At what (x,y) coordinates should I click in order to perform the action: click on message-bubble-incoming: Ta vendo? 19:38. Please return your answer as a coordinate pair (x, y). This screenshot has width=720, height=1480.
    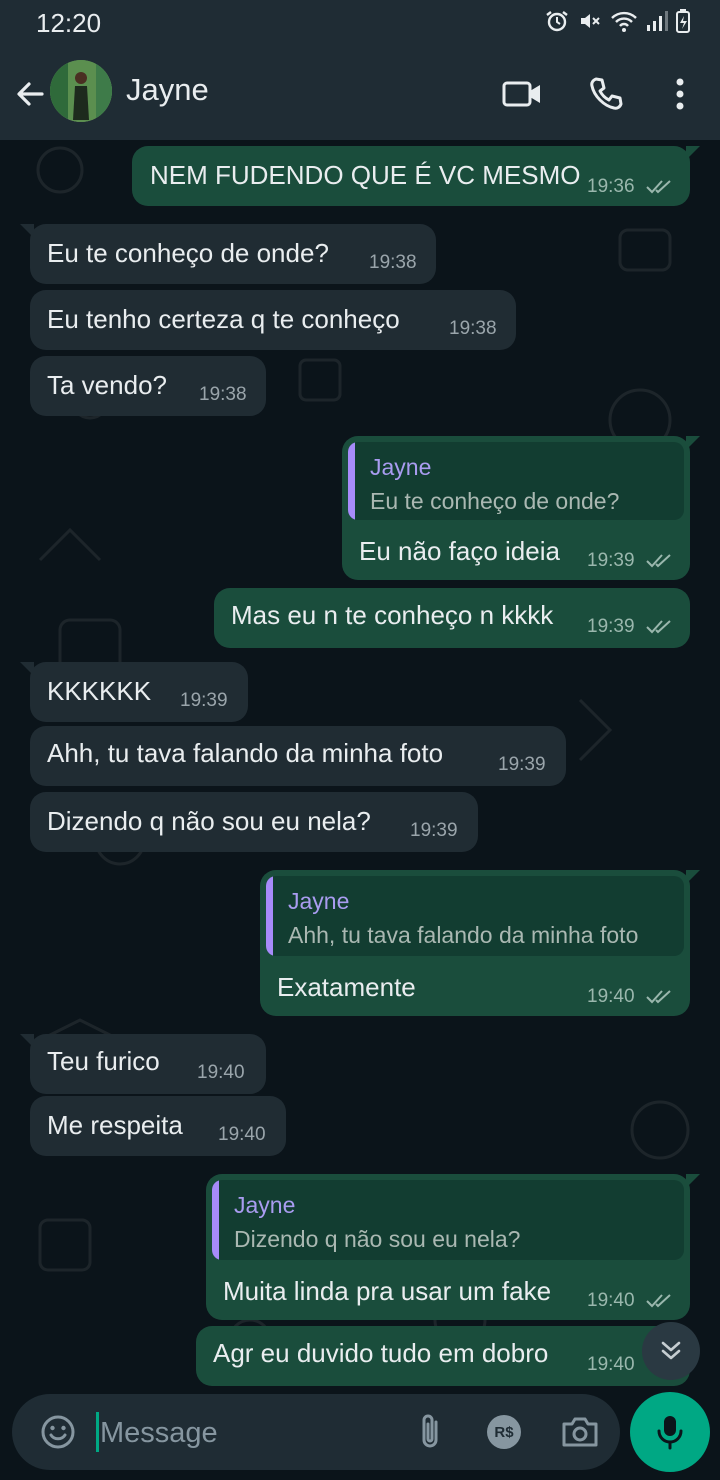
    Looking at the image, I should click on (148, 386).